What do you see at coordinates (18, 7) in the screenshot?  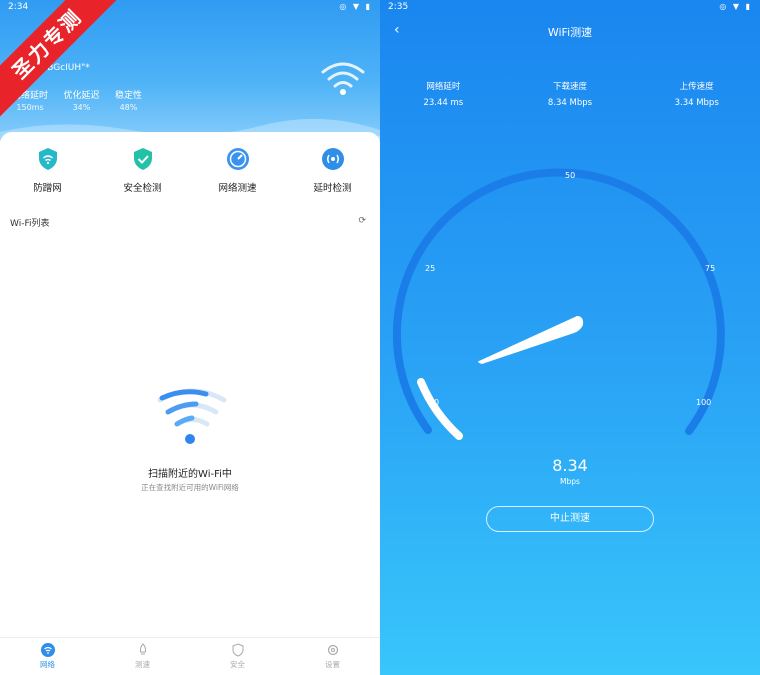 I see `status-time: 2:34` at bounding box center [18, 7].